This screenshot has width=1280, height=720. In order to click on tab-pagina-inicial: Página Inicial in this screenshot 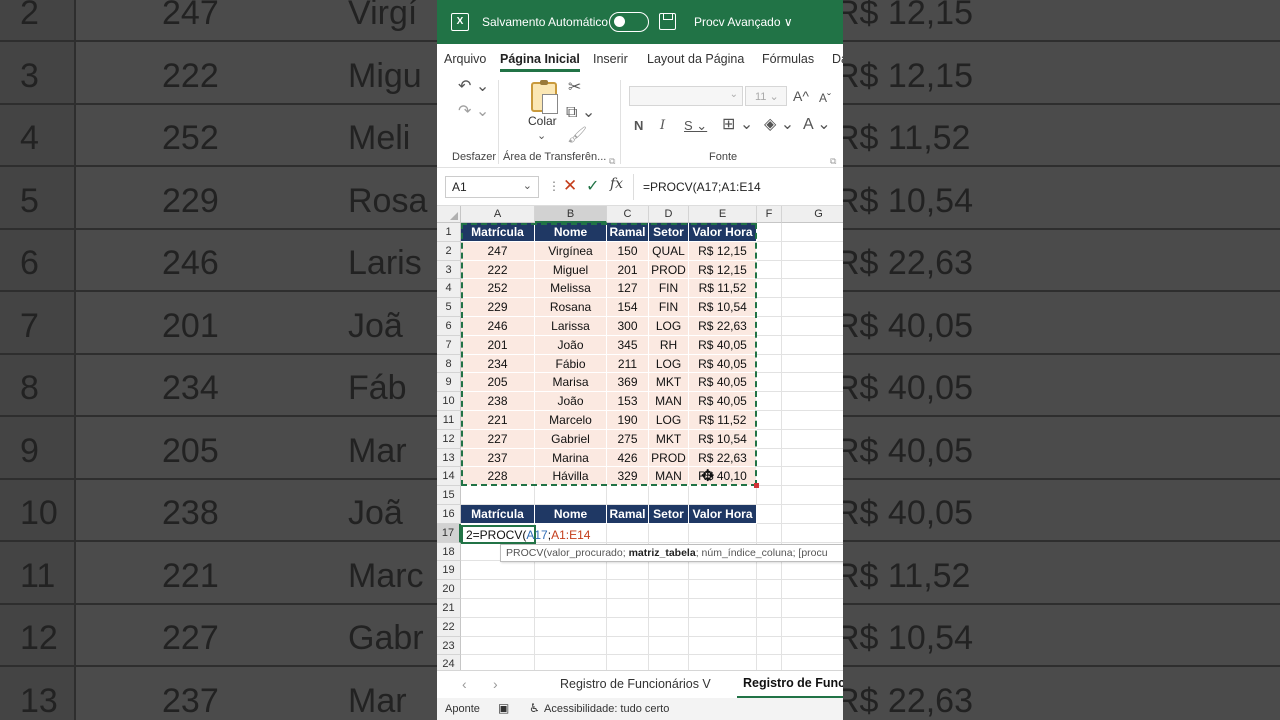, I will do `click(540, 62)`.